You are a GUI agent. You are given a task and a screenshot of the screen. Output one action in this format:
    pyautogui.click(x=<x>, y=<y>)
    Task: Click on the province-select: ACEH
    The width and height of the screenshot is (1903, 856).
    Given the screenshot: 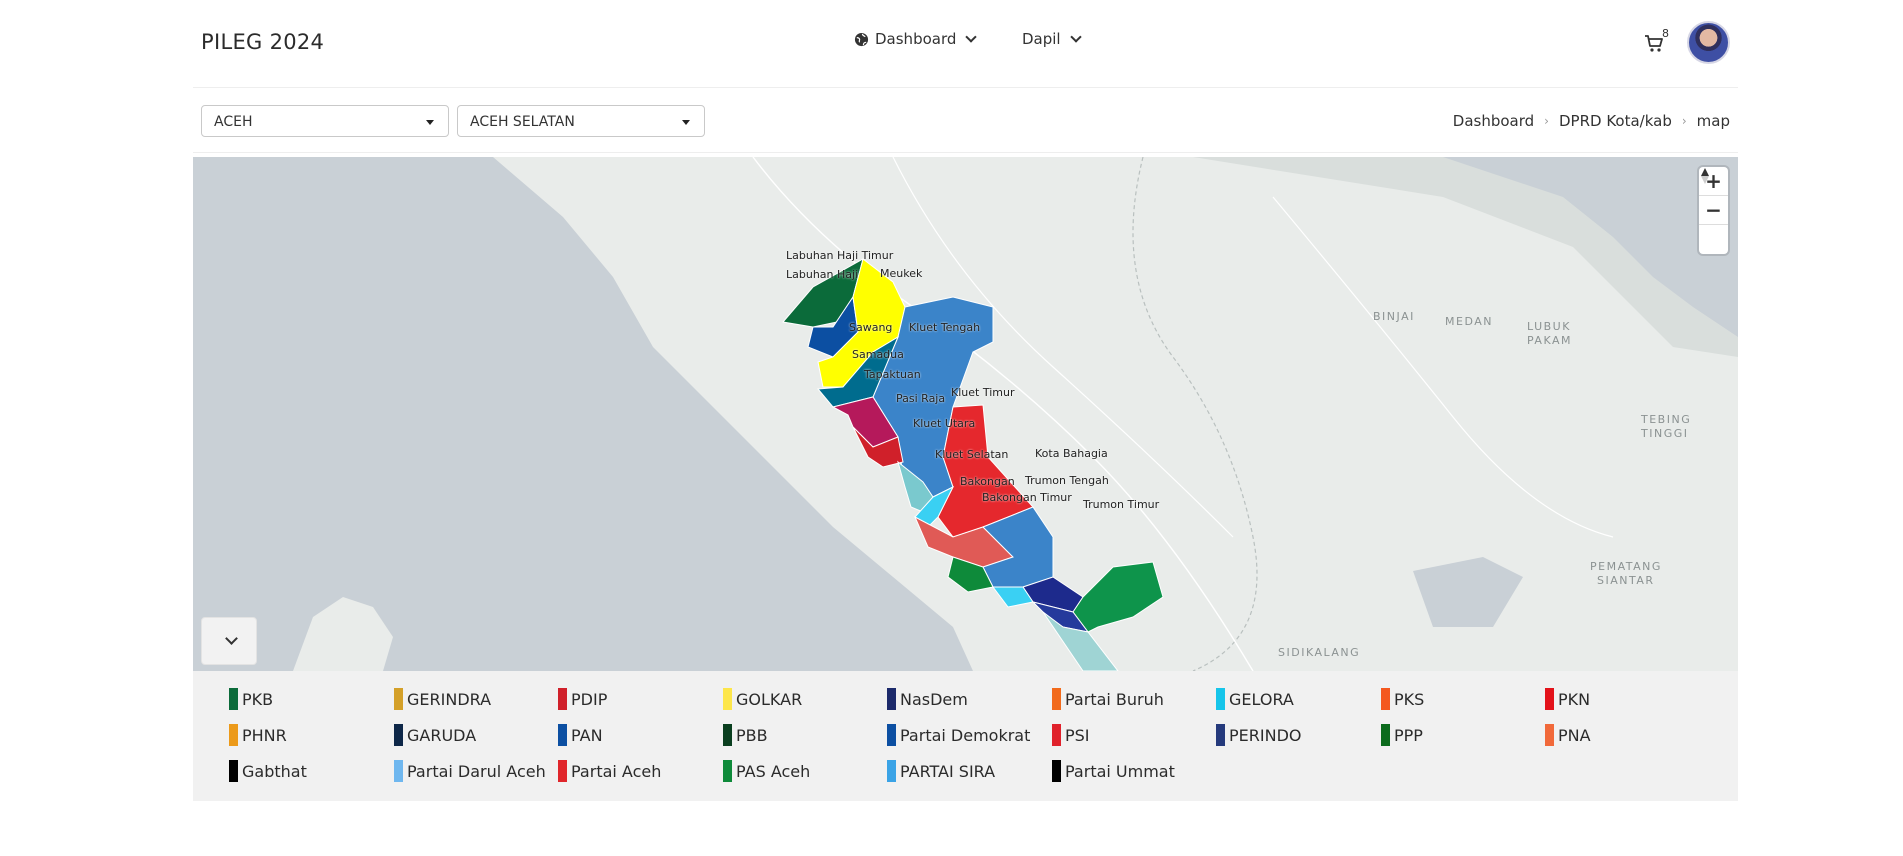 What is the action you would take?
    pyautogui.click(x=325, y=121)
    